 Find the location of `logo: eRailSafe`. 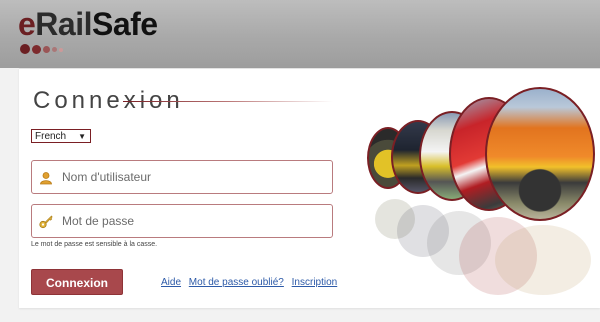

logo: eRailSafe is located at coordinates (88, 24).